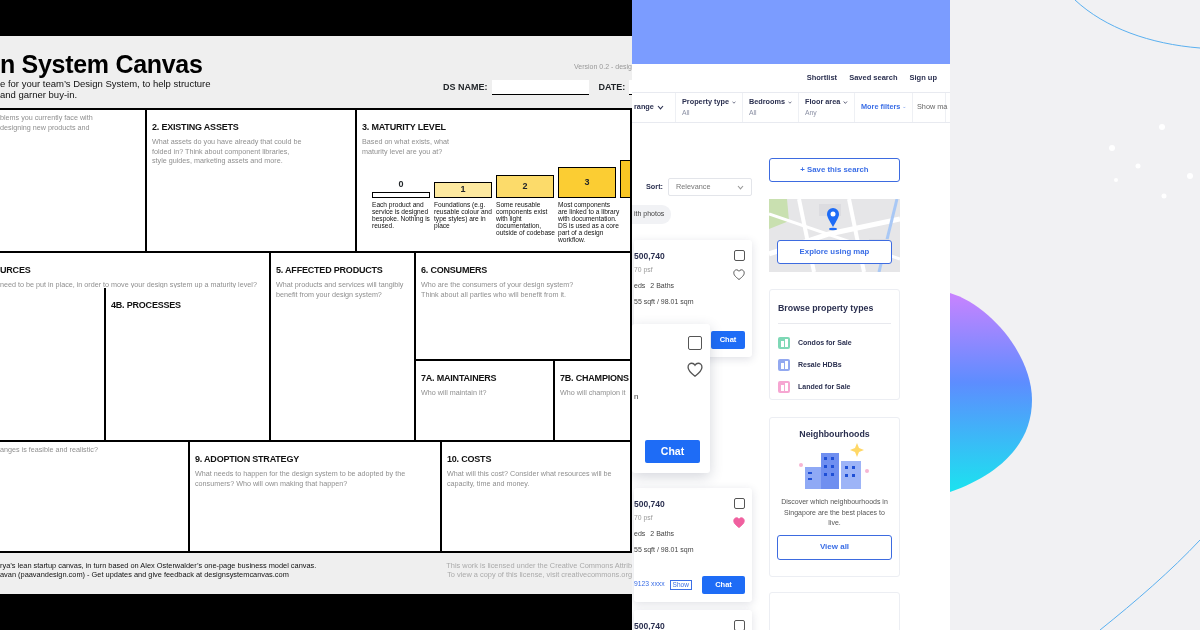  I want to click on card-title: Browse property types, so click(826, 308).